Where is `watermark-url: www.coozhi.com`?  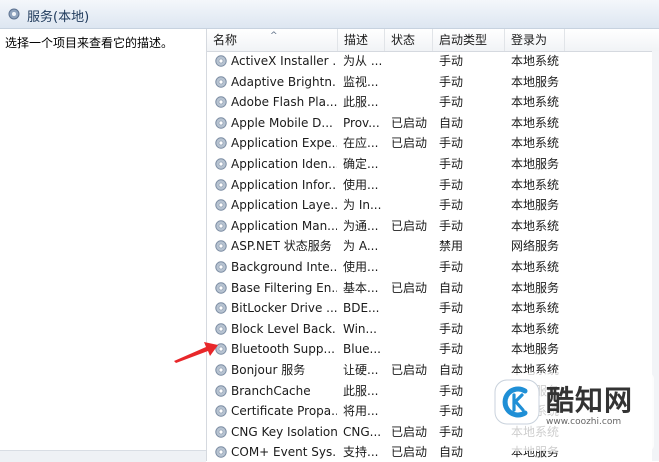 watermark-url: www.coozhi.com is located at coordinates (584, 422).